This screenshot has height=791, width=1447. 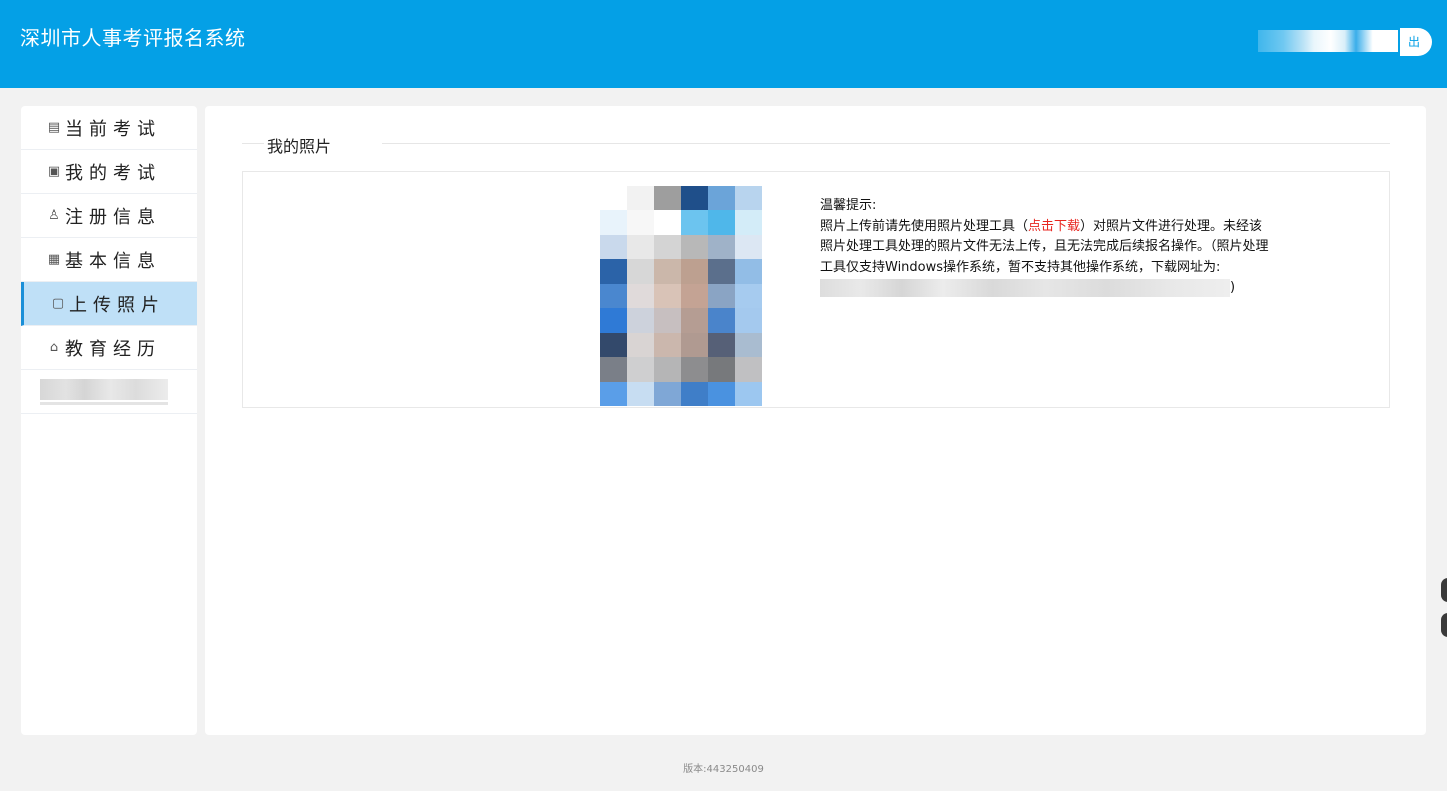 I want to click on user-area: 出, so click(x=1345, y=42).